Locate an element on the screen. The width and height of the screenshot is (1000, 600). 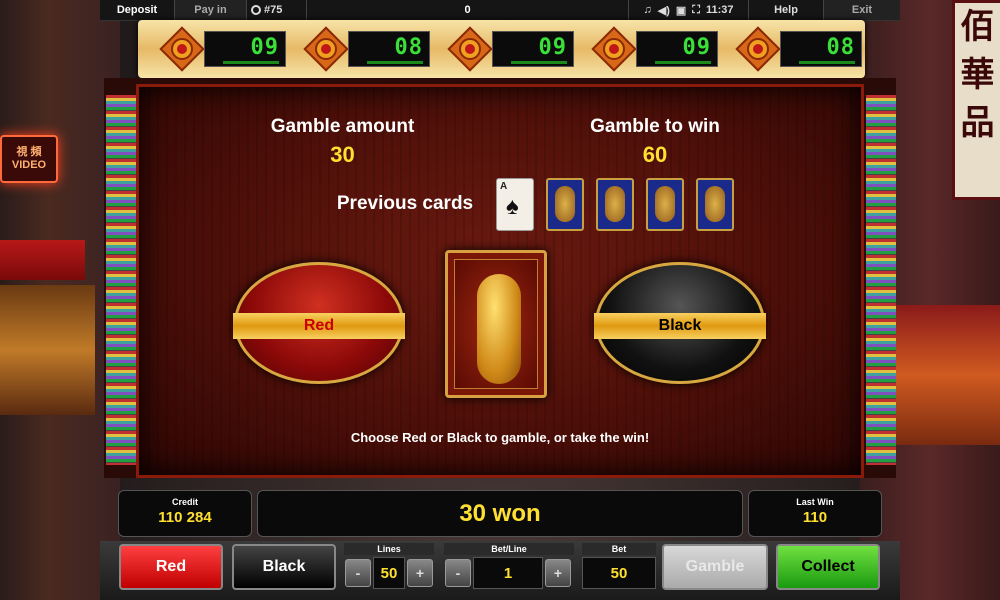
card-rank: A is located at coordinates (504, 186).